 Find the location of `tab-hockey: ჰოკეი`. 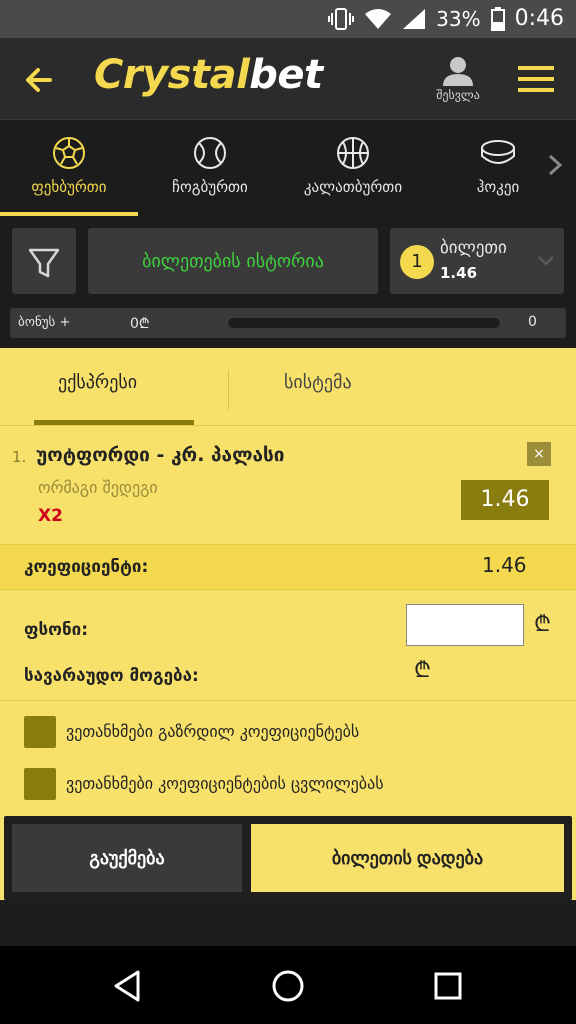

tab-hockey: ჰოკეი is located at coordinates (498, 168).